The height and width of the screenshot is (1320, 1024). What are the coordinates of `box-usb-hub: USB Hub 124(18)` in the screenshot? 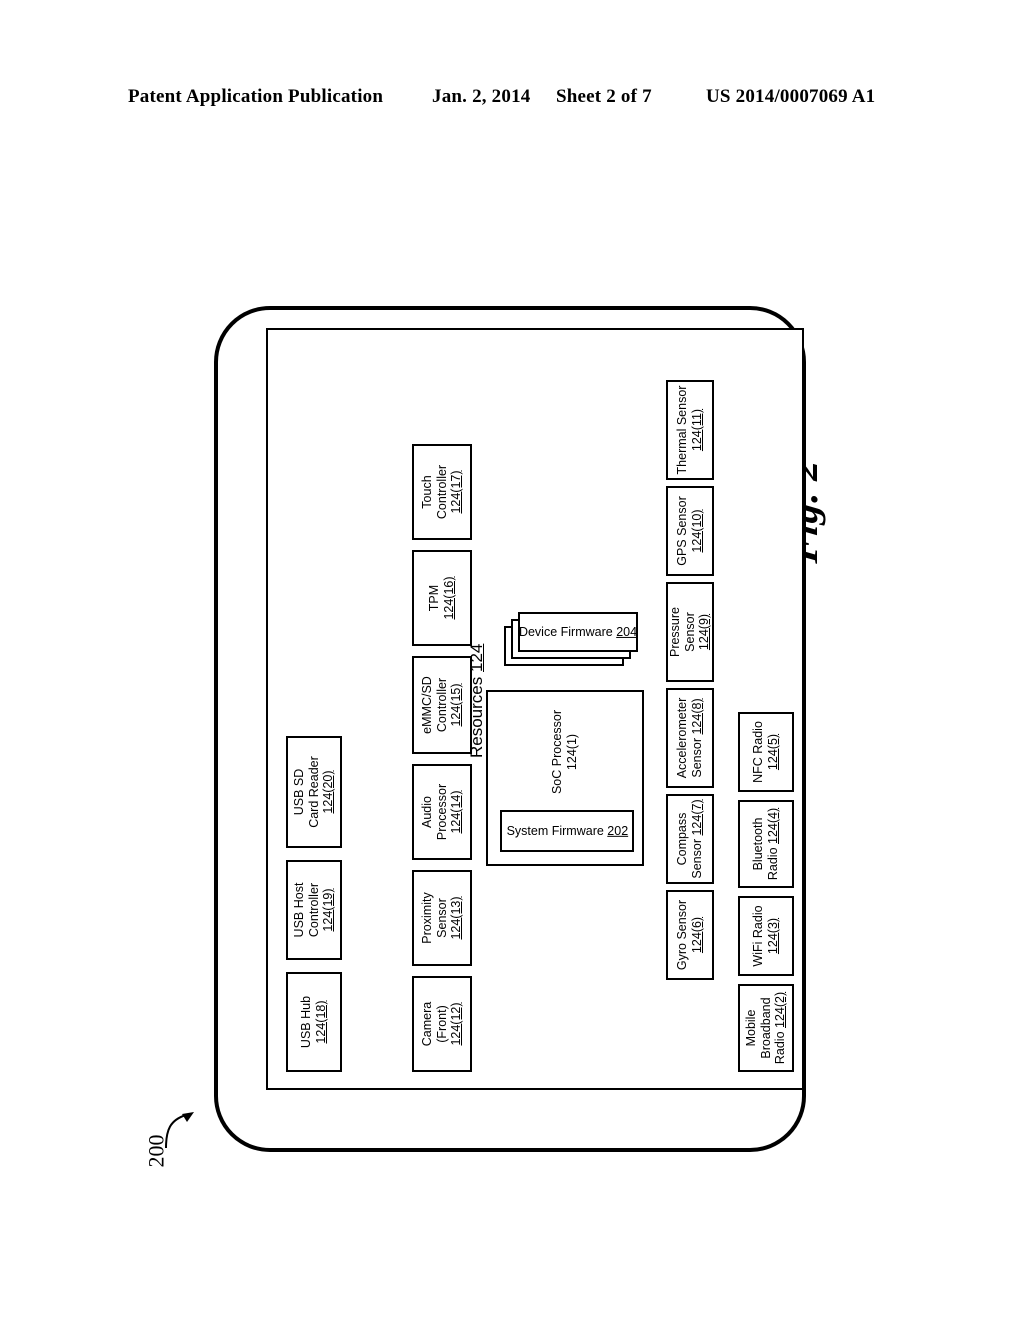 It's located at (314, 1022).